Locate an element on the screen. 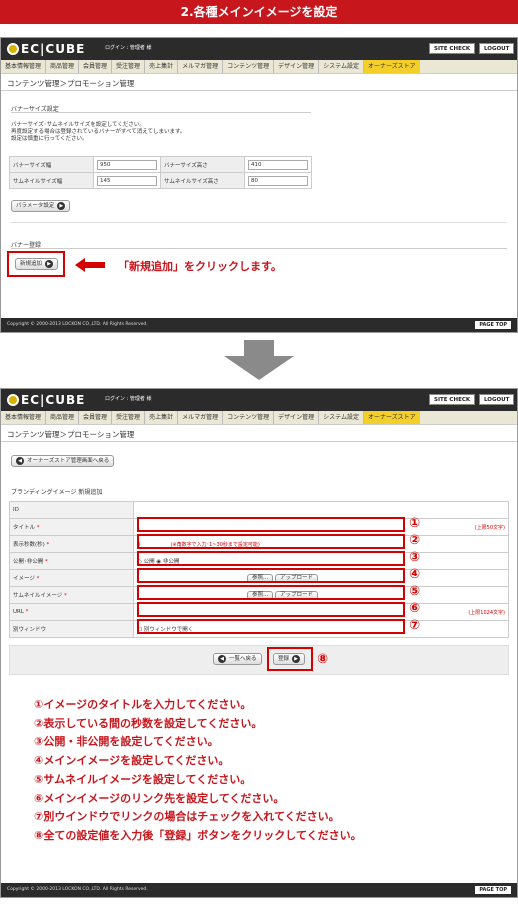  arrow-down-icon is located at coordinates (259, 360).